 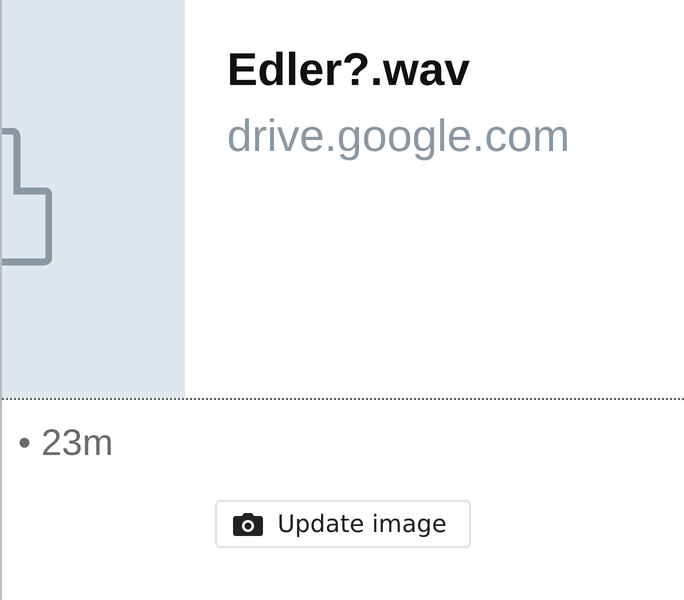 What do you see at coordinates (398, 136) in the screenshot?
I see `domain-text: drive.google.com` at bounding box center [398, 136].